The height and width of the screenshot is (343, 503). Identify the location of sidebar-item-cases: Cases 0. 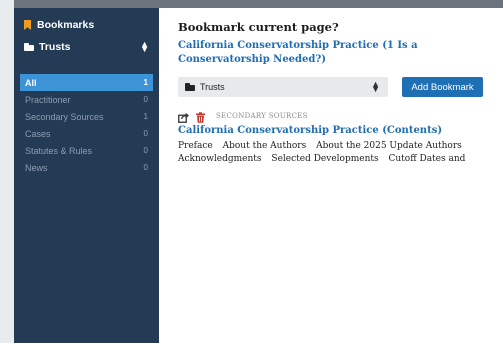
(86, 133).